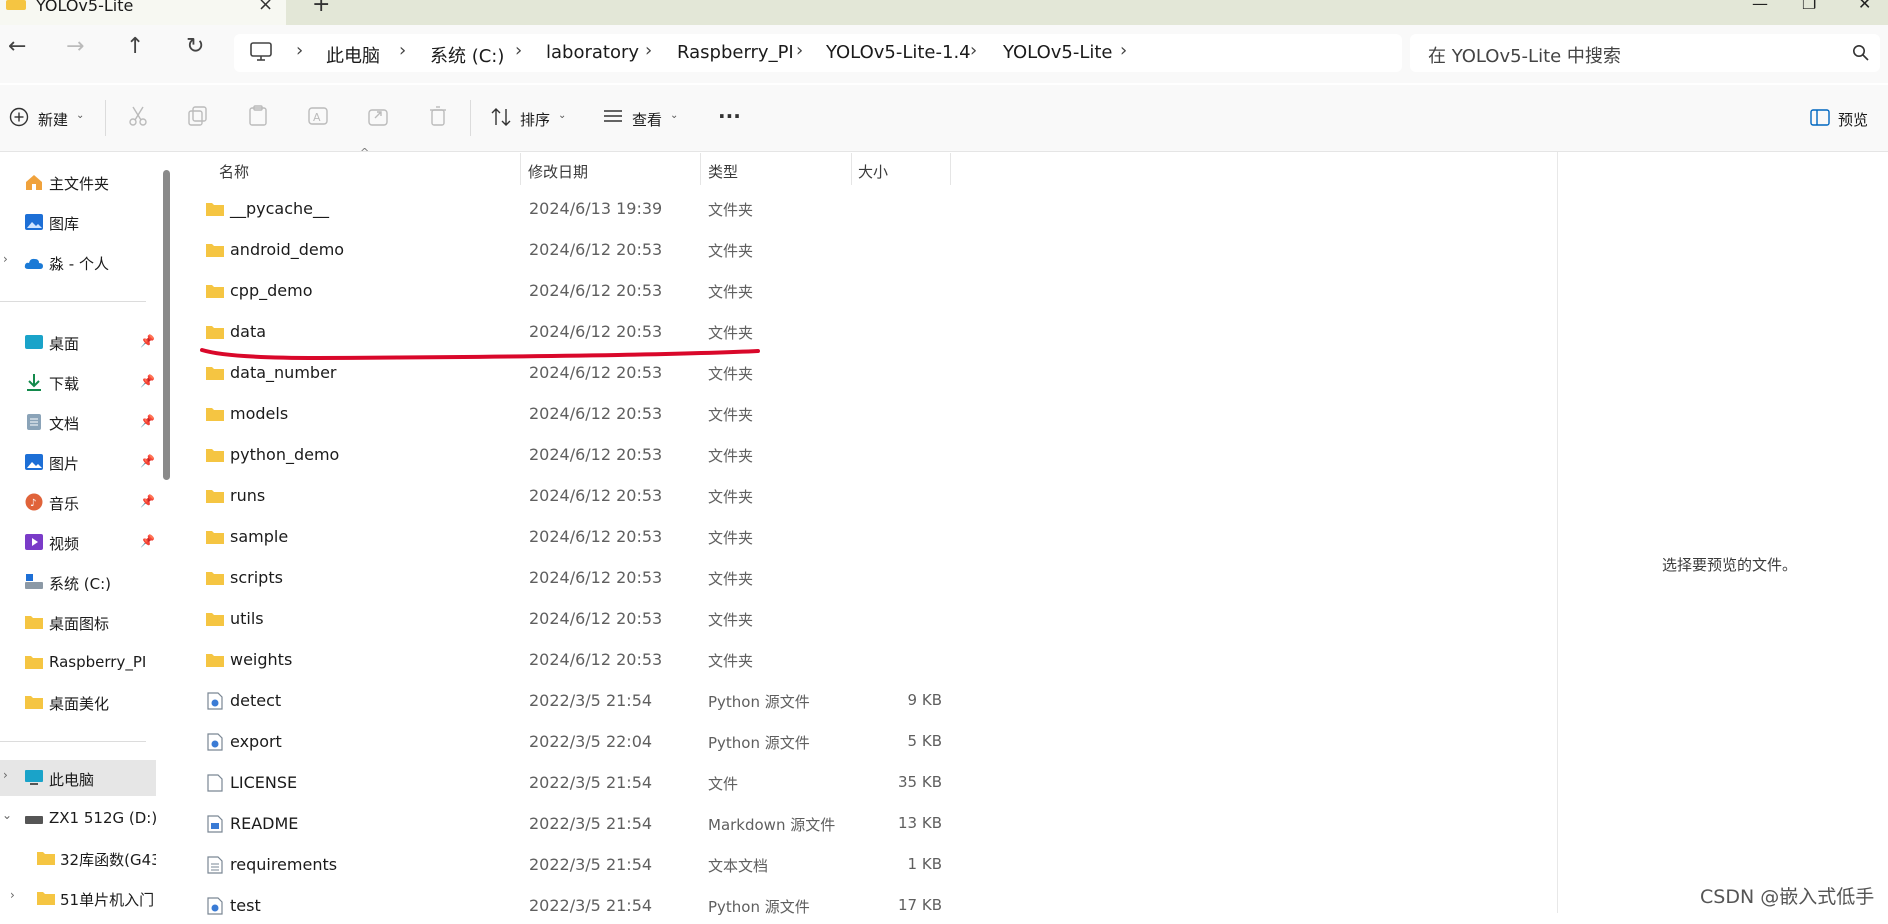  Describe the element at coordinates (530, 118) in the screenshot. I see `sort-button: 排序 ⌄` at that location.